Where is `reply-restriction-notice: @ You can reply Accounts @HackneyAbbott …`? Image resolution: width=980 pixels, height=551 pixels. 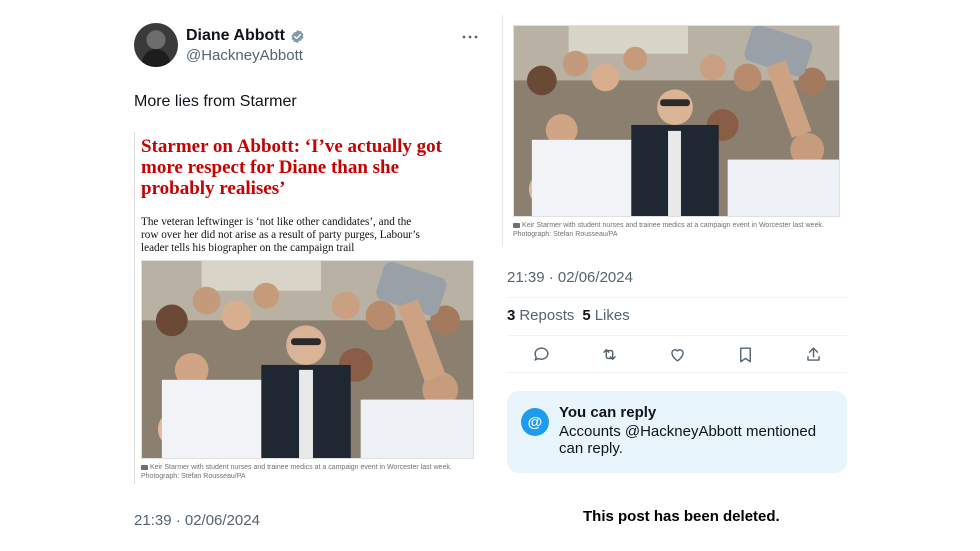 reply-restriction-notice: @ You can reply Accounts @HackneyAbbott … is located at coordinates (677, 432).